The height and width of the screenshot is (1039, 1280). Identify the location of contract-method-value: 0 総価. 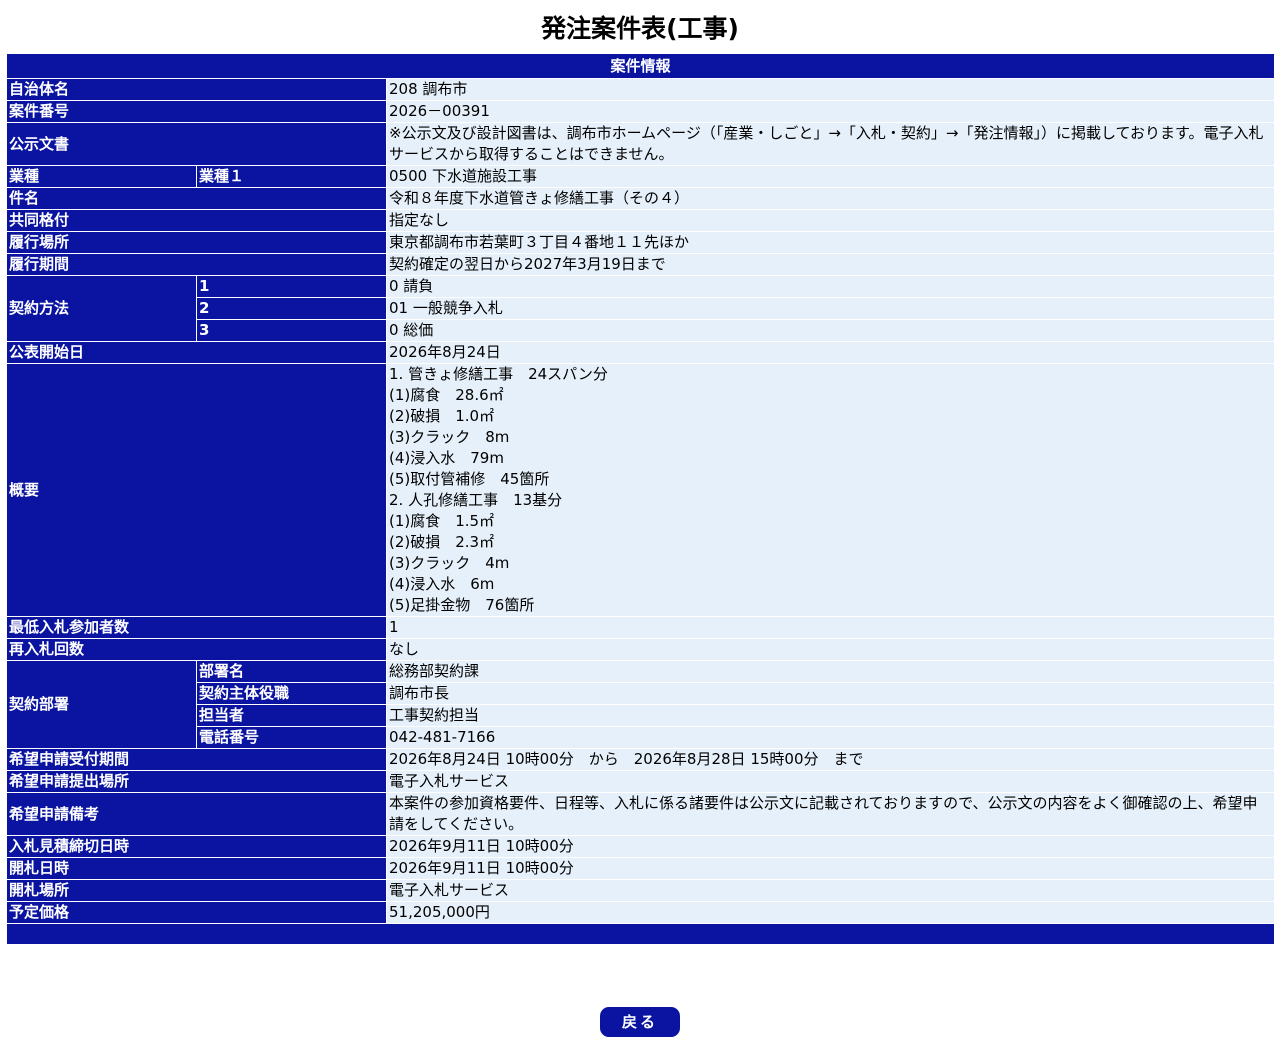
(830, 330).